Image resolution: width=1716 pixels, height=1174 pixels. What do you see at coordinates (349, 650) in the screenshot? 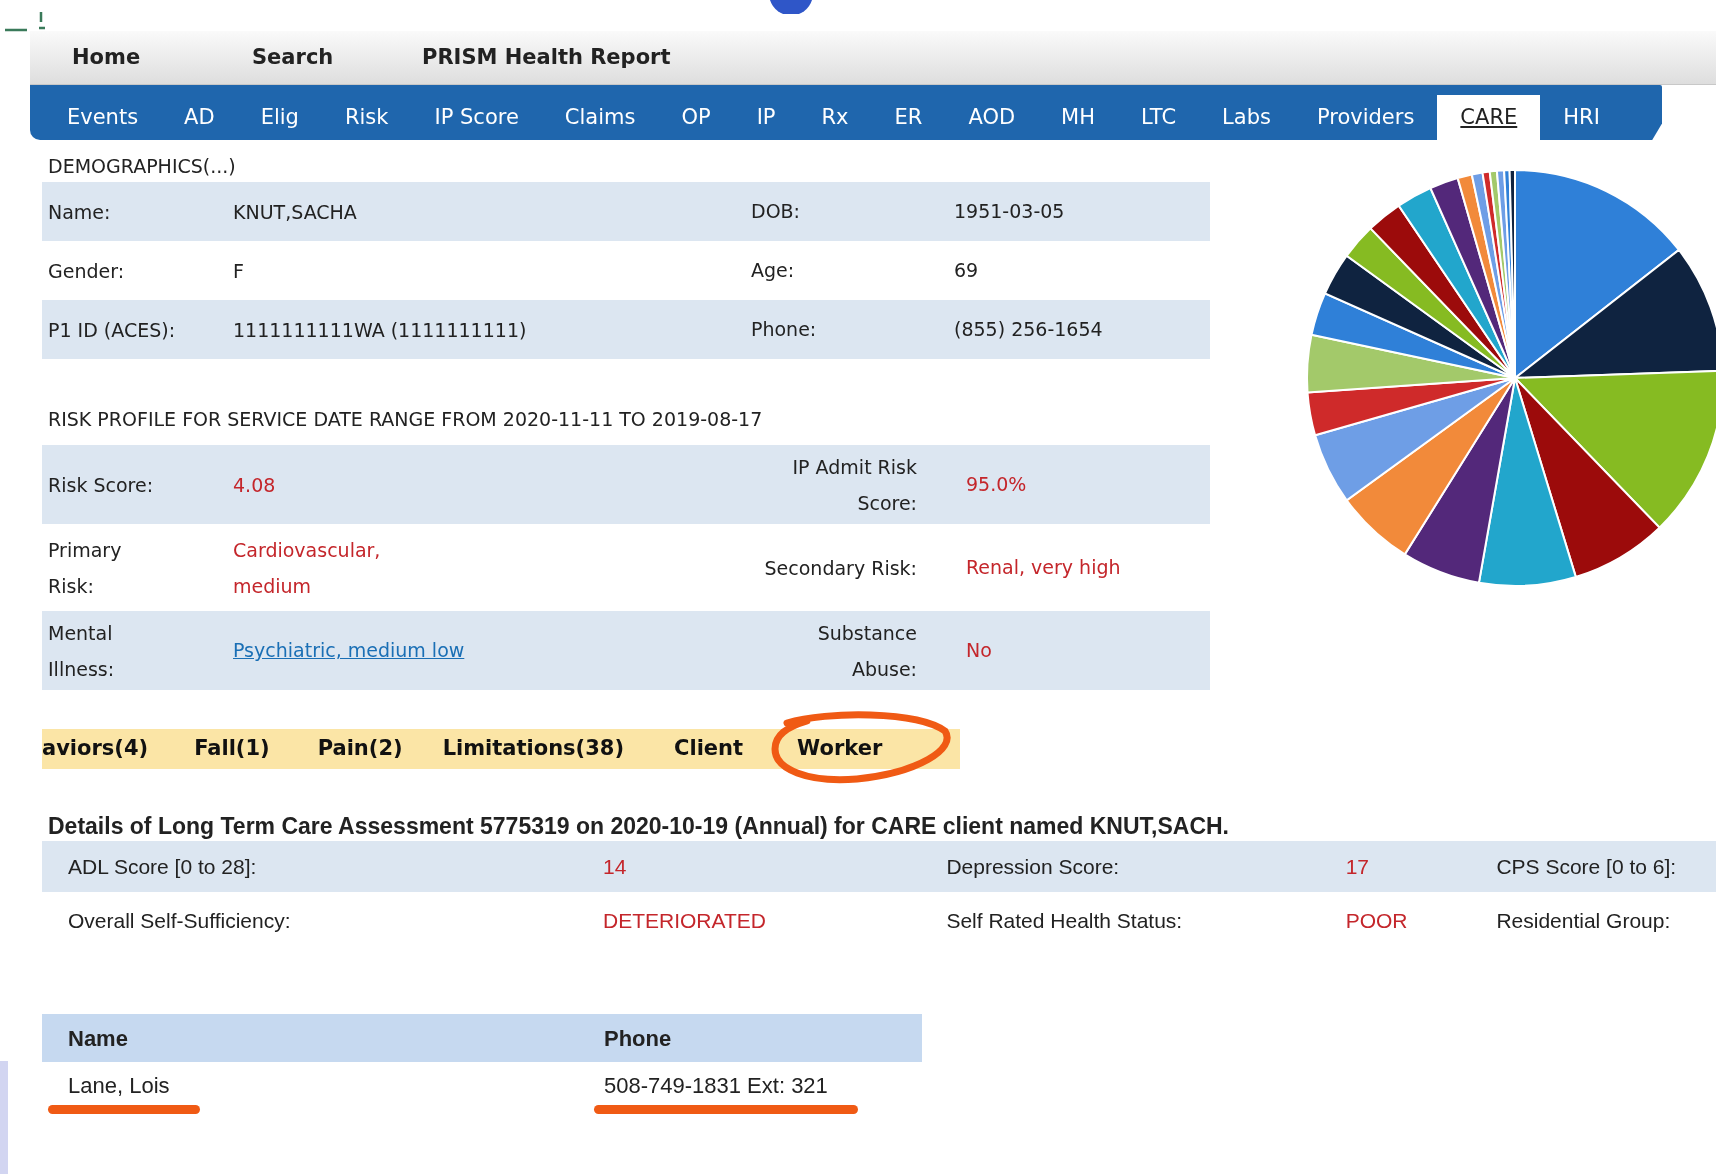
I see `value-link: Psychiatric, medium low` at bounding box center [349, 650].